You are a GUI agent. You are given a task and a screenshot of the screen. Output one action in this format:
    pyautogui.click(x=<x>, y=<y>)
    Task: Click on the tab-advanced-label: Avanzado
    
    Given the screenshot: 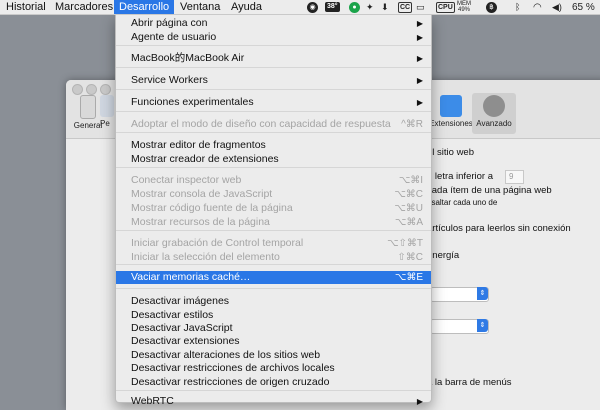 What is the action you would take?
    pyautogui.click(x=494, y=123)
    